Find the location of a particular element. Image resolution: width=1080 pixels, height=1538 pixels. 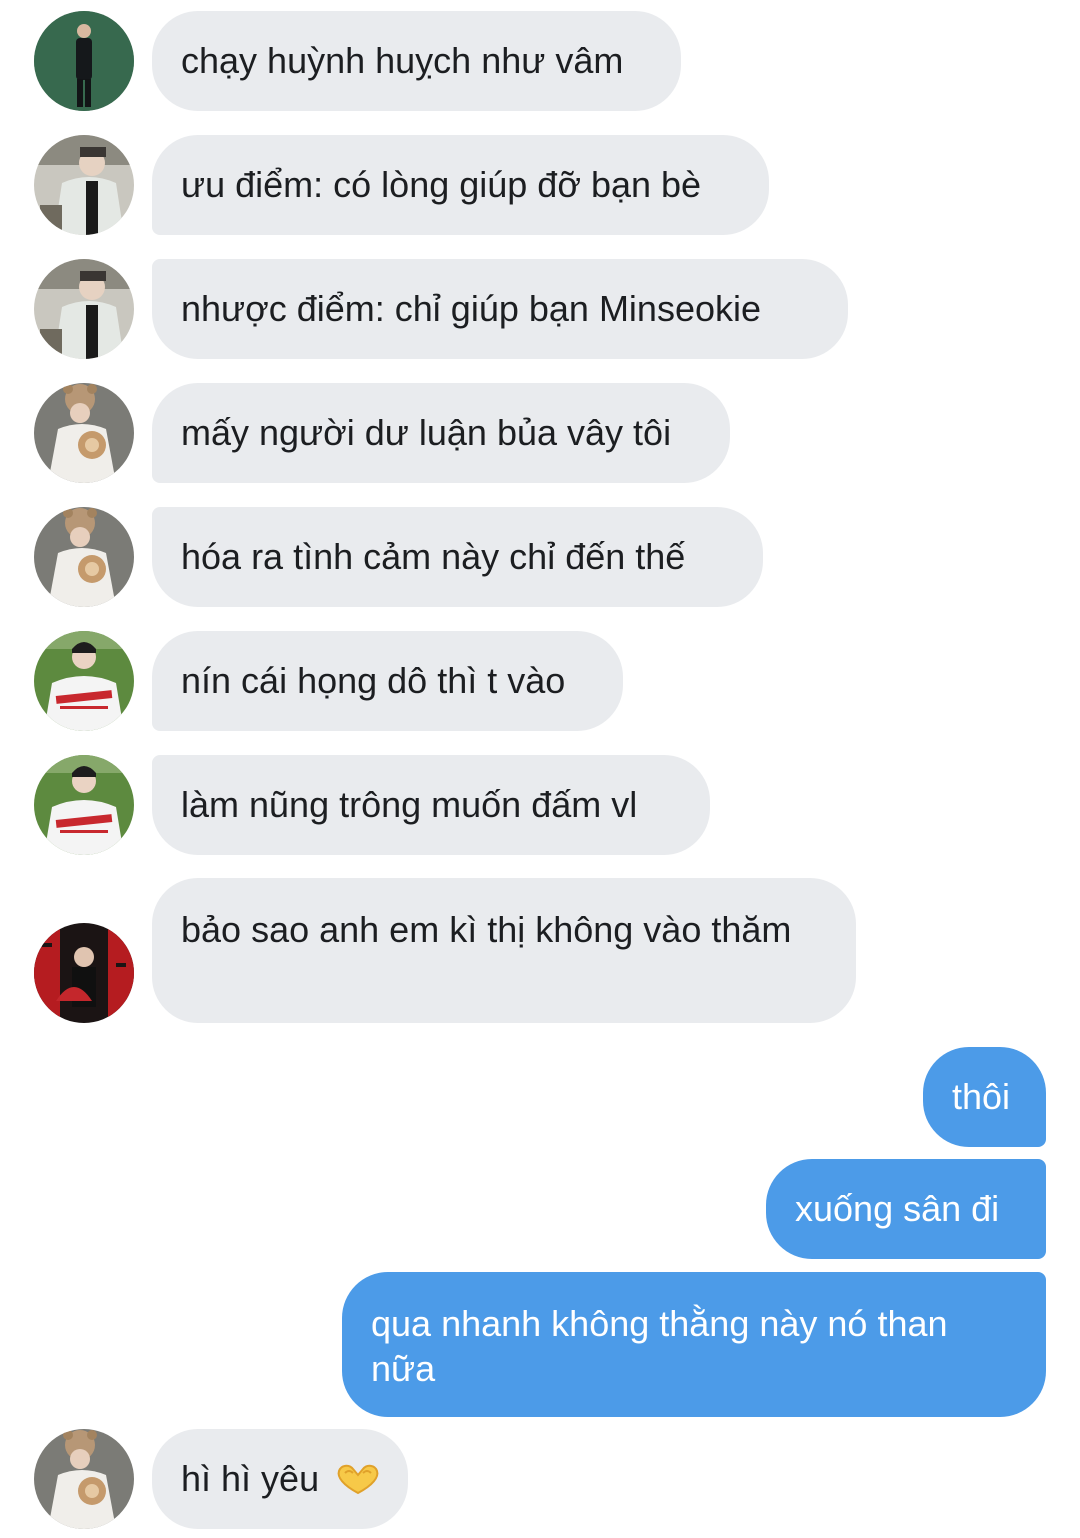

avatar-suit-image is located at coordinates (84, 61).